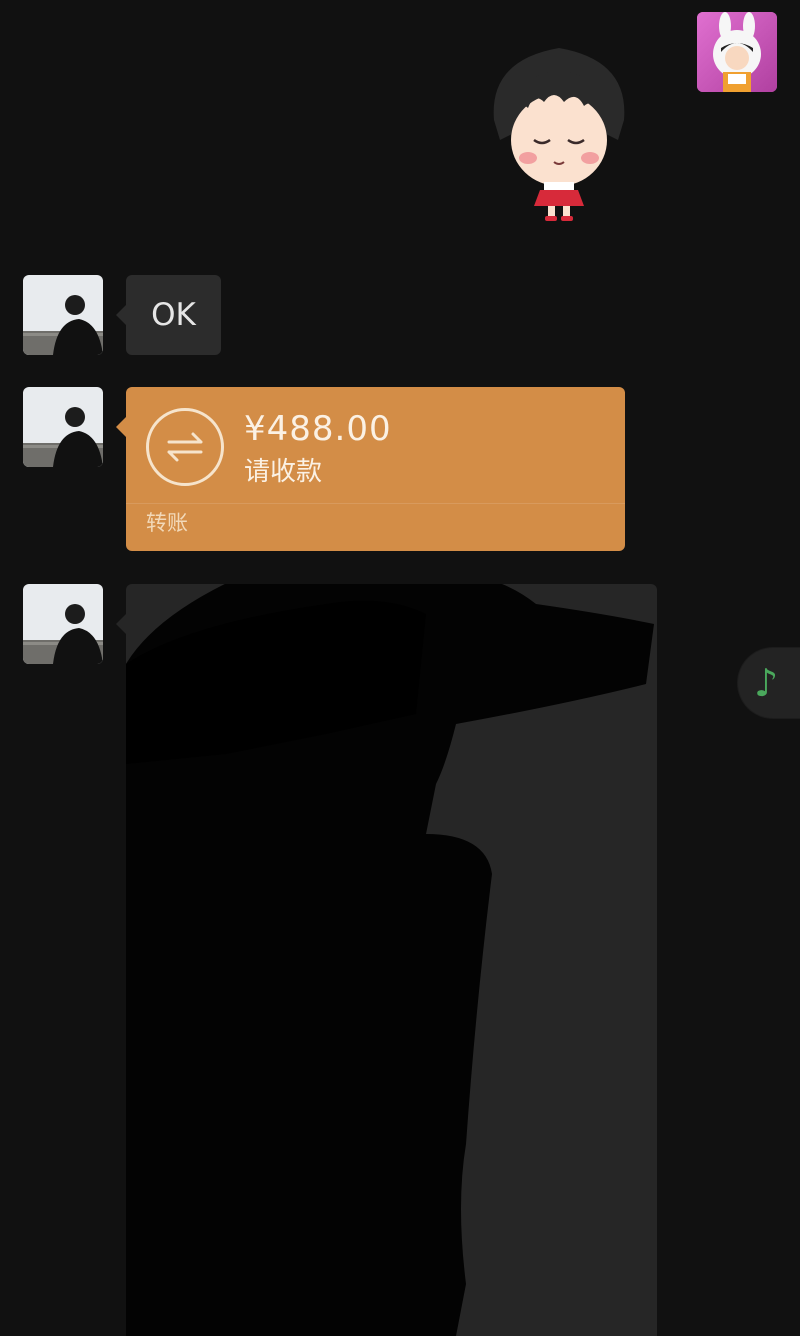  I want to click on transfer-status: 请收款, so click(283, 472).